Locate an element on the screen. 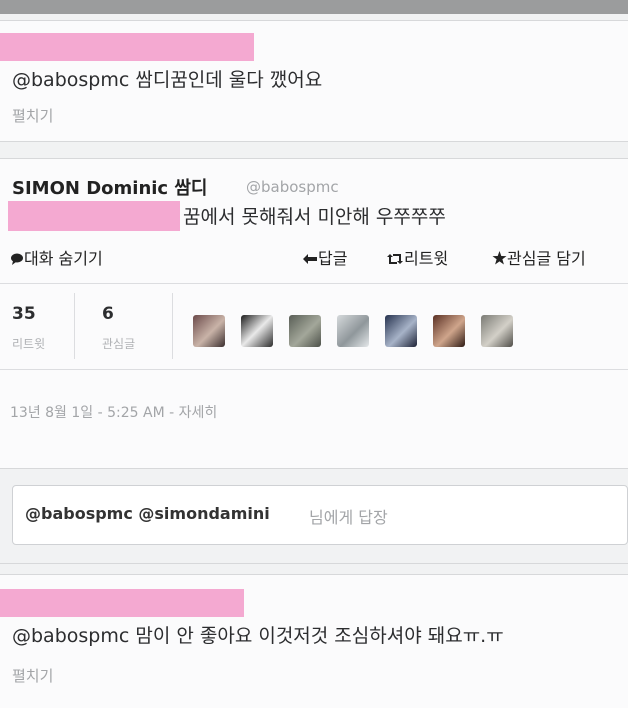 The image size is (628, 708). reply-button: 답글 is located at coordinates (324, 257).